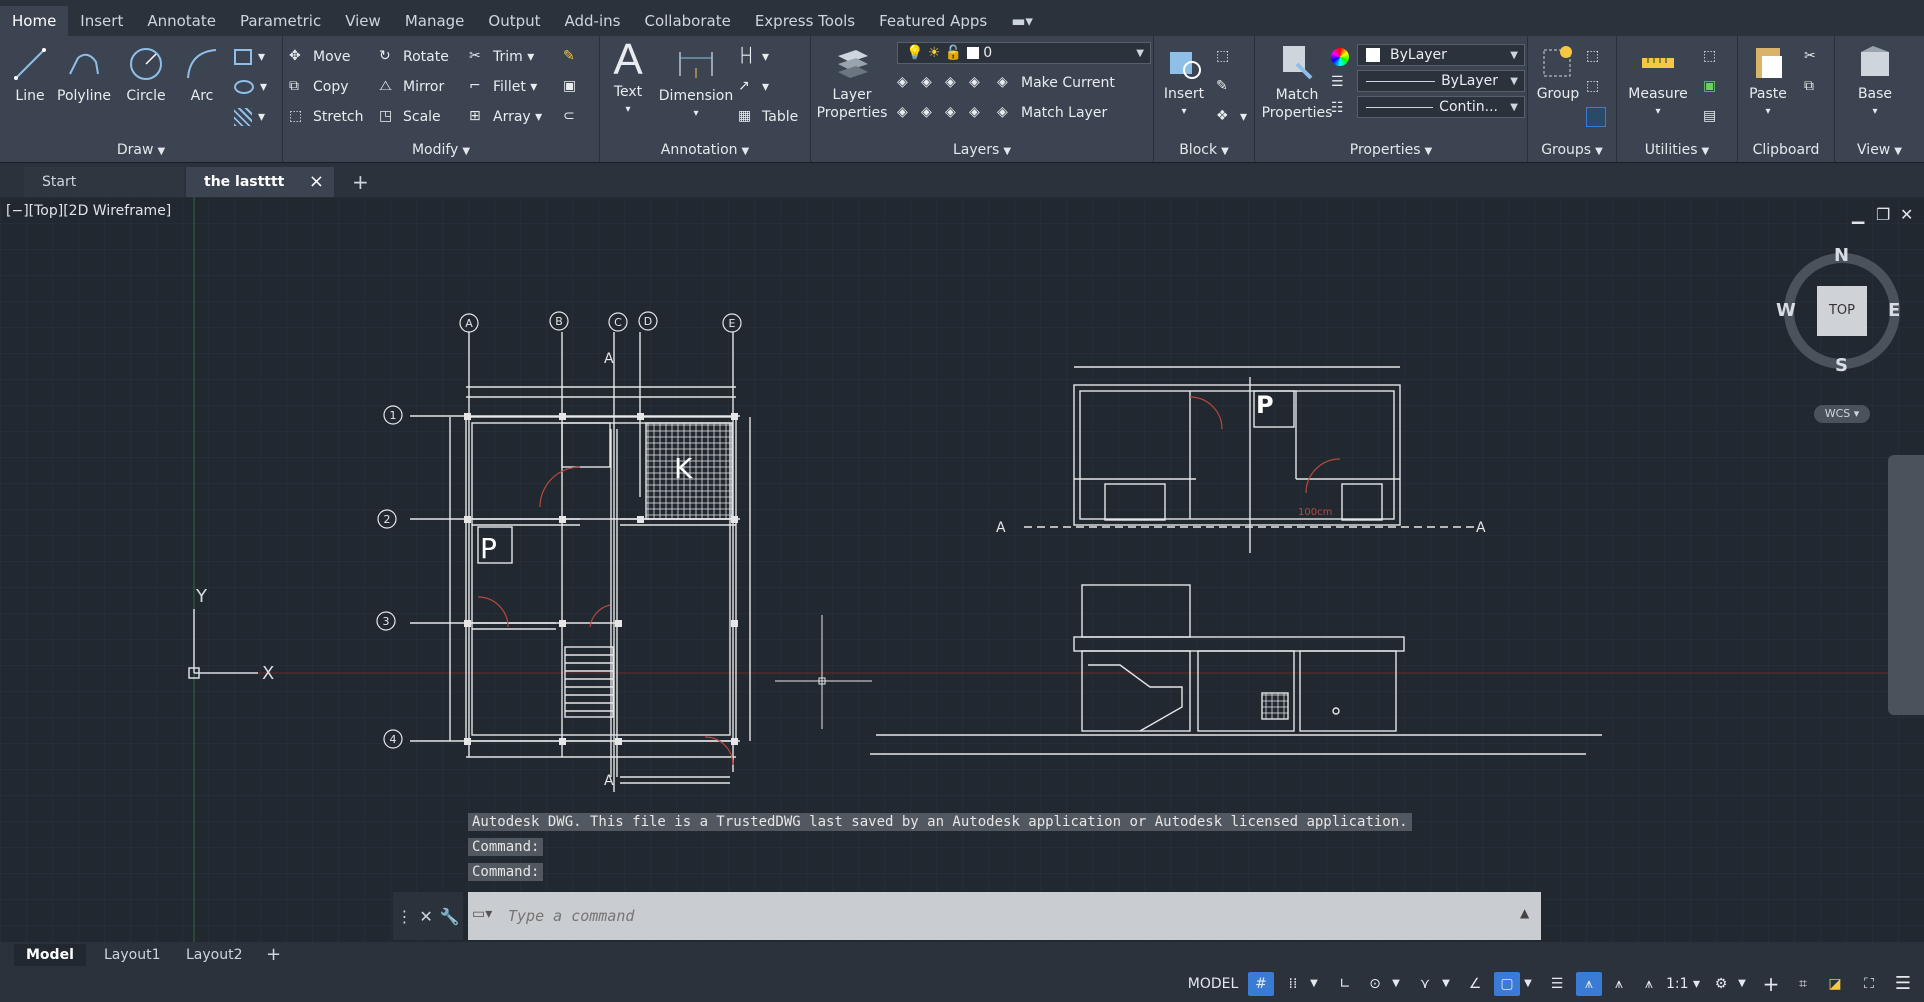 Image resolution: width=1924 pixels, height=1002 pixels. Describe the element at coordinates (1441, 81) in the screenshot. I see `lineweight-dropdown: ByLayer ▼` at that location.